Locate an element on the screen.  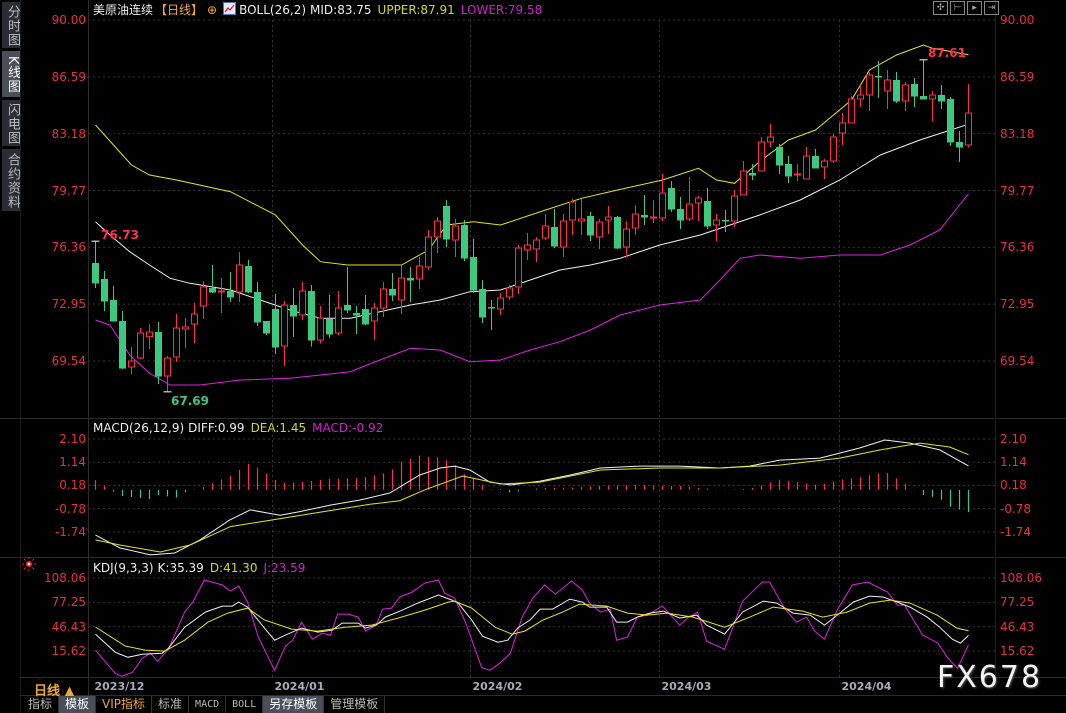
kdj-tick-left: 77.25 is located at coordinates (68, 602).